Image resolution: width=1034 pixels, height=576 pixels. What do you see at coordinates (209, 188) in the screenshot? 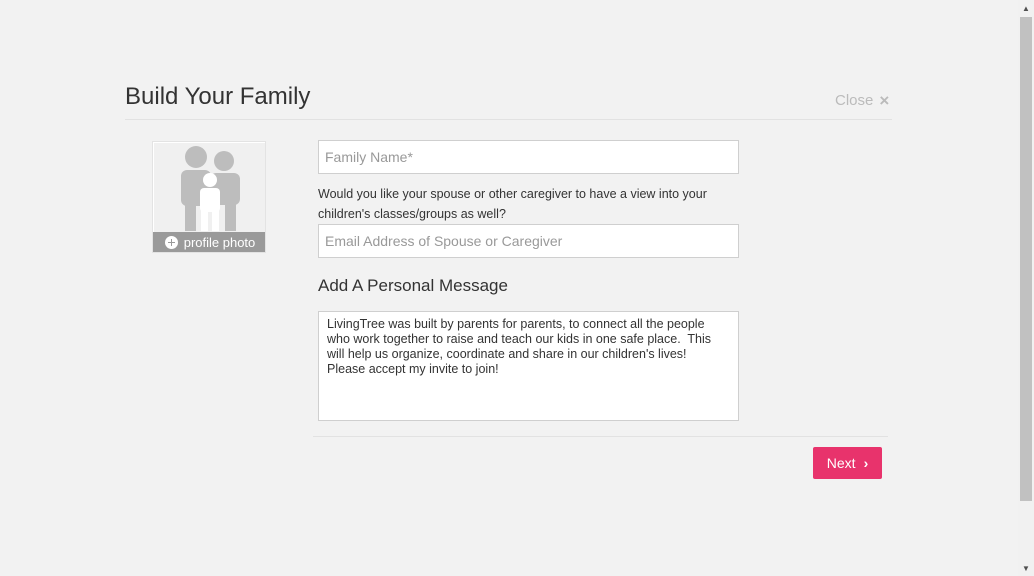
I see `family-silhouette-icon` at bounding box center [209, 188].